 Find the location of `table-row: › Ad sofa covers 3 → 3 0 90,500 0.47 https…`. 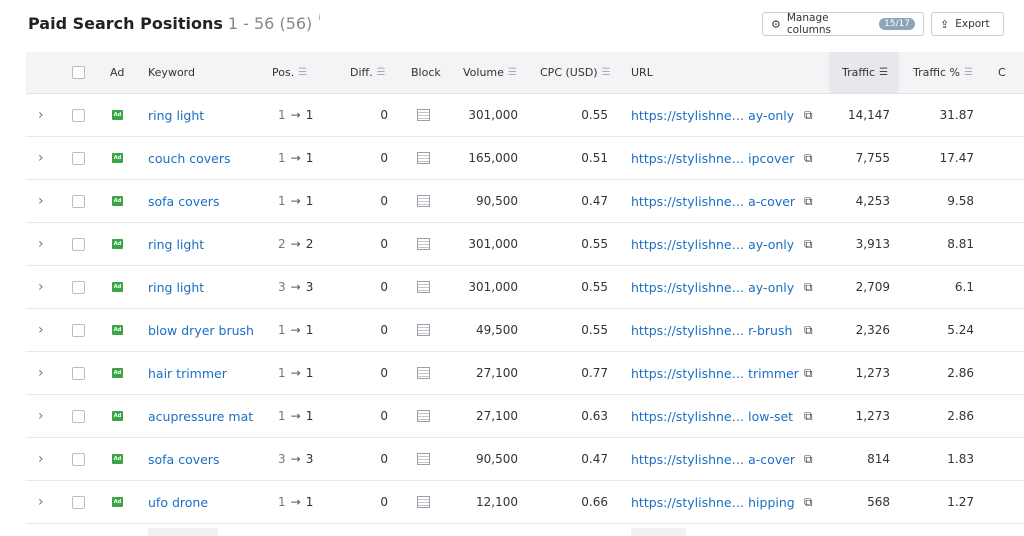

table-row: › Ad sofa covers 3 → 3 0 90,500 0.47 https… is located at coordinates (525, 459).